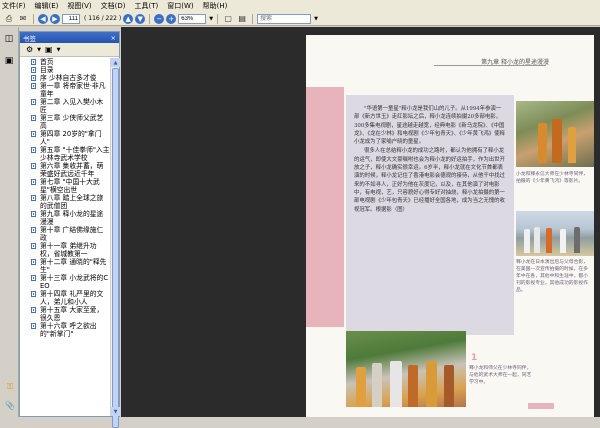 This screenshot has height=428, width=600. Describe the element at coordinates (113, 6) in the screenshot. I see `menu-document: 文档(D)` at that location.